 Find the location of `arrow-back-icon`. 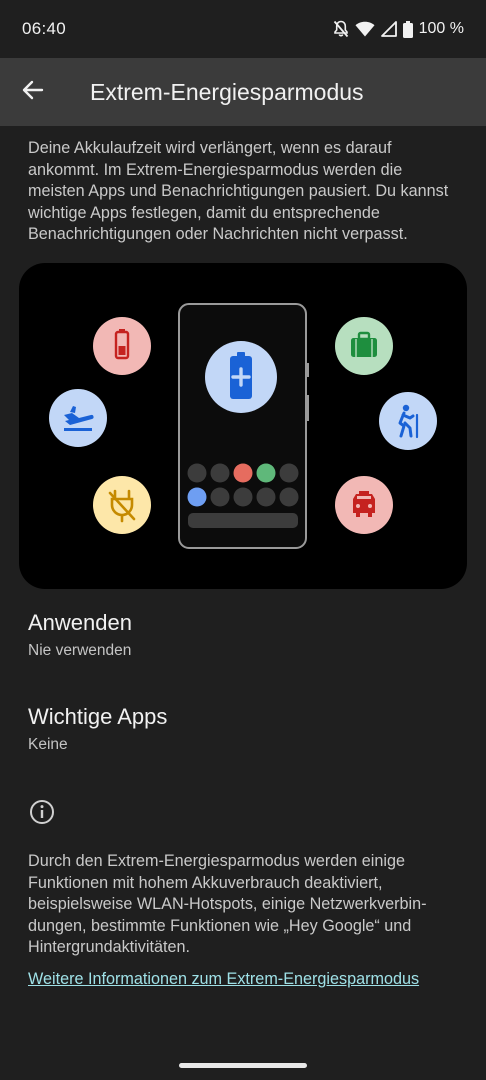

arrow-back-icon is located at coordinates (33, 92).